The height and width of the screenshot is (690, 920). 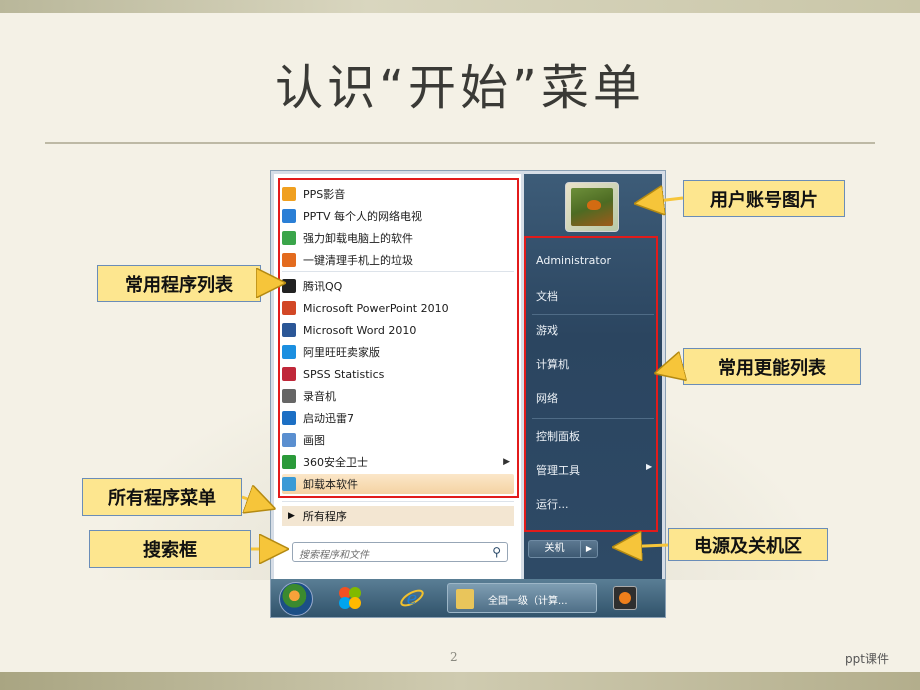 I want to click on divider, so click(x=398, y=501).